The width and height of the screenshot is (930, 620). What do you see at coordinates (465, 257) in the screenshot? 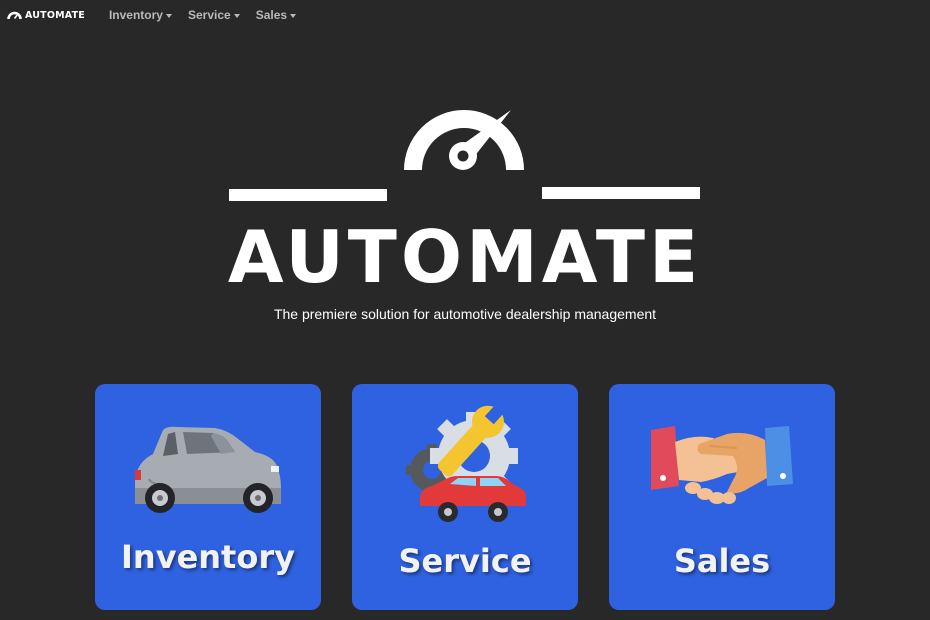
I see `hero-title: AUTOMATE` at bounding box center [465, 257].